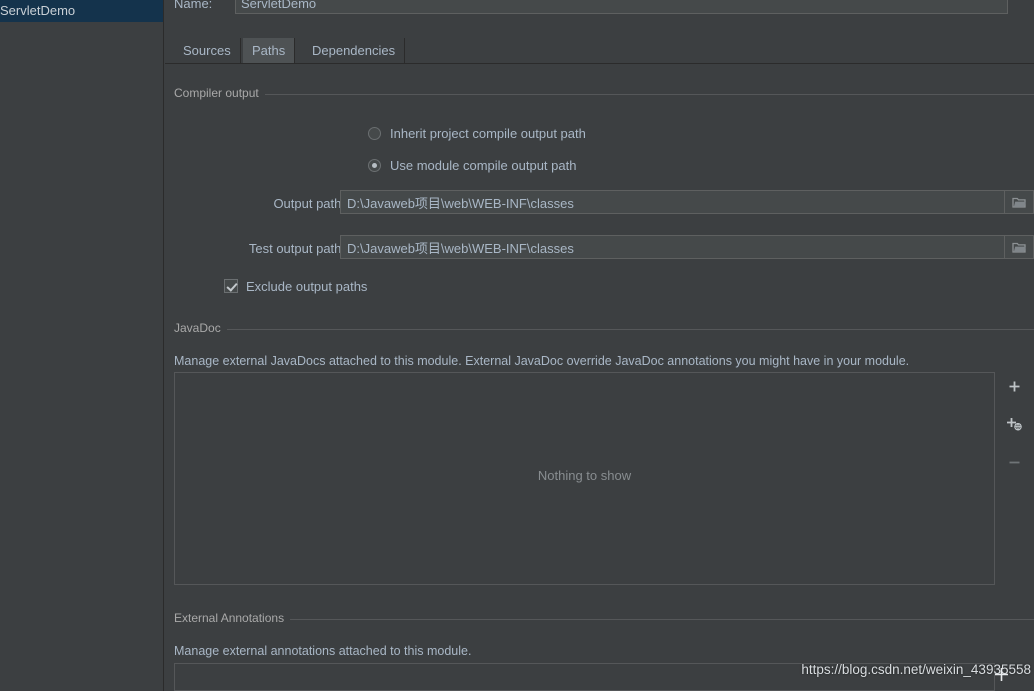  I want to click on javadoc-title: JavaDoc, so click(200, 328).